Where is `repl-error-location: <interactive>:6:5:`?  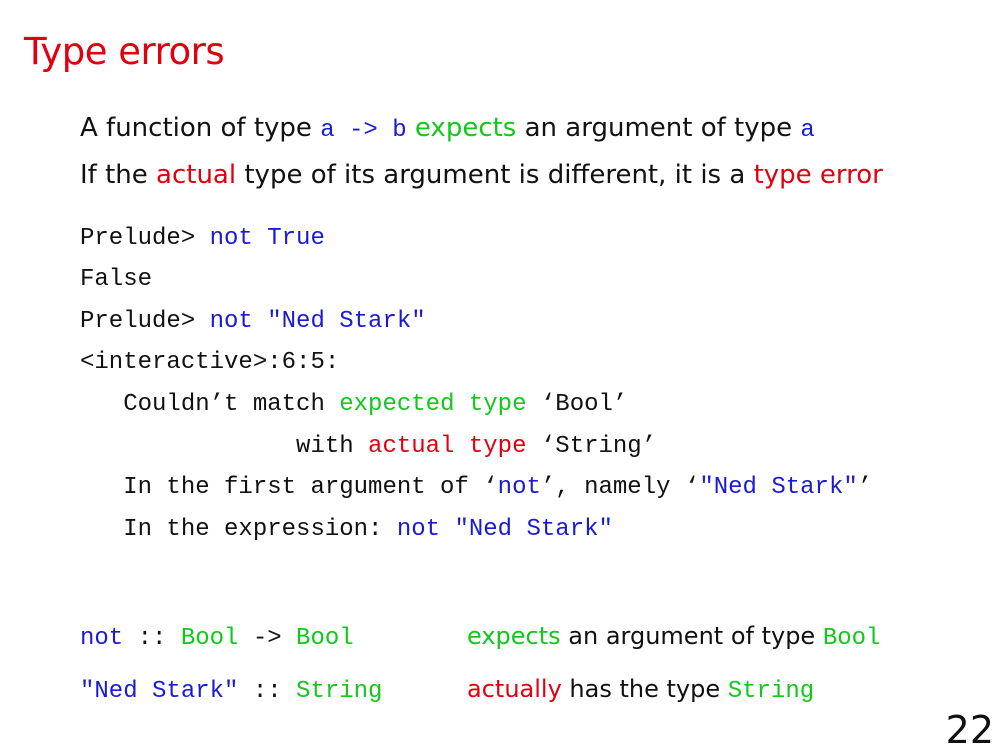
repl-error-location: <interactive>:6:5: is located at coordinates (209, 363).